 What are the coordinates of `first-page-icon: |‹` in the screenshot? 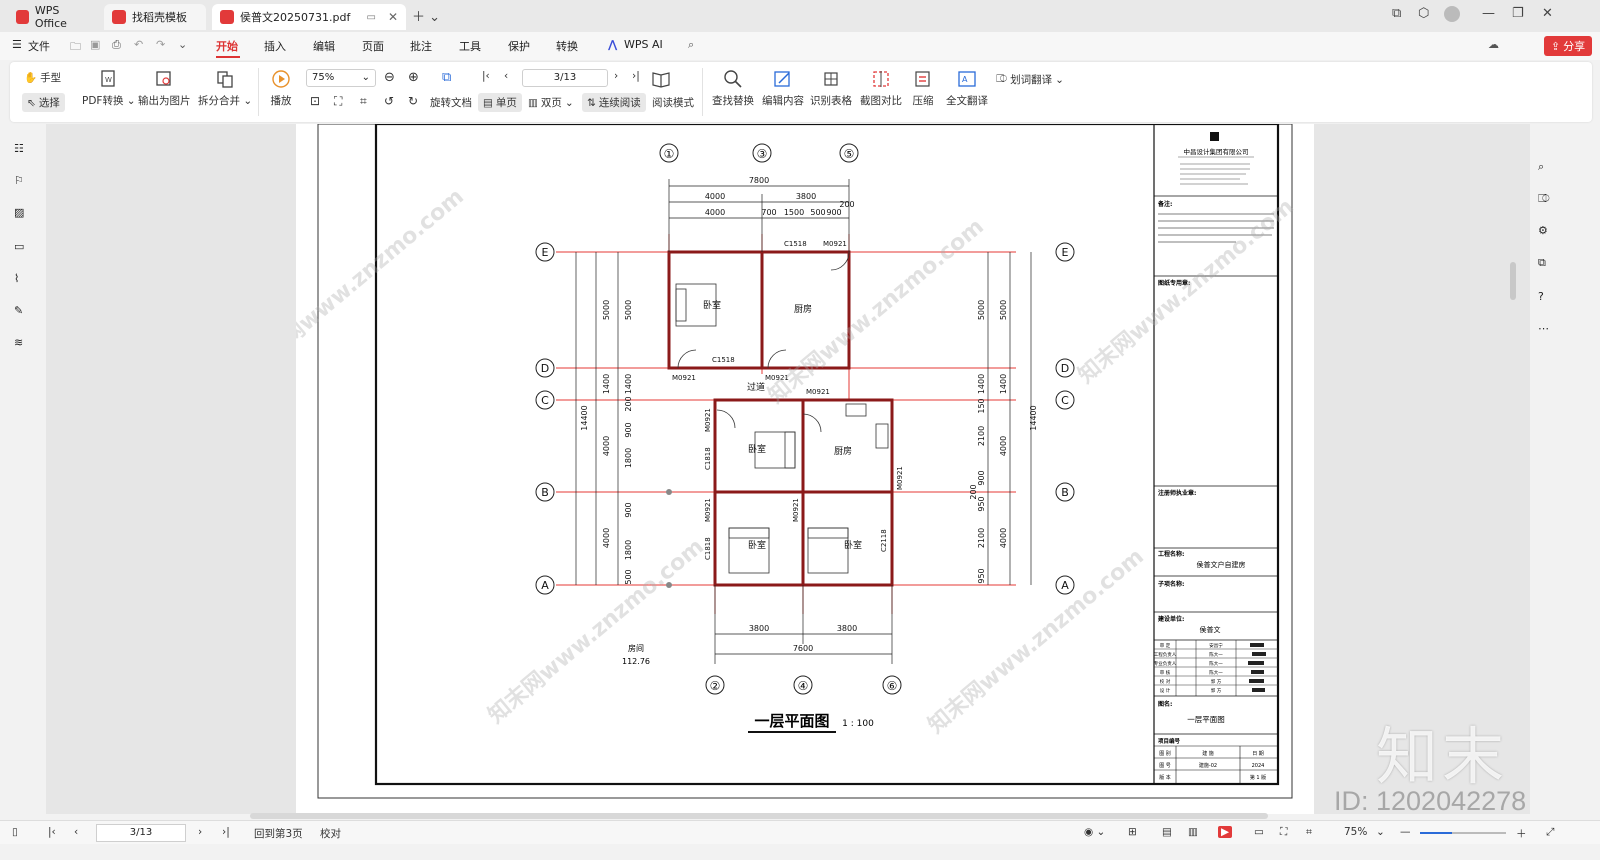 It's located at (52, 832).